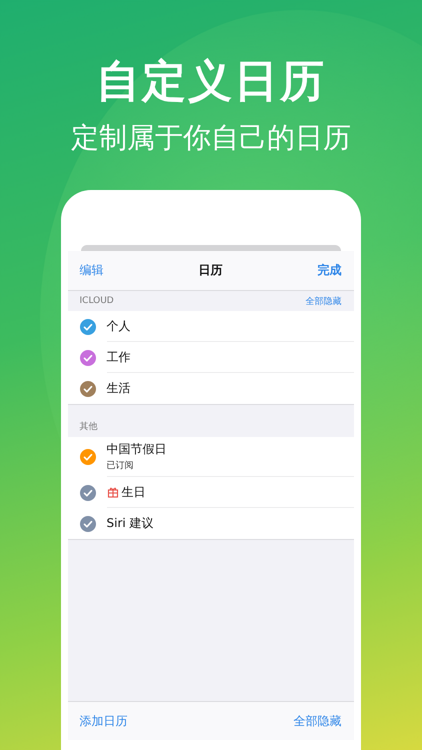  I want to click on gift-icon, so click(112, 492).